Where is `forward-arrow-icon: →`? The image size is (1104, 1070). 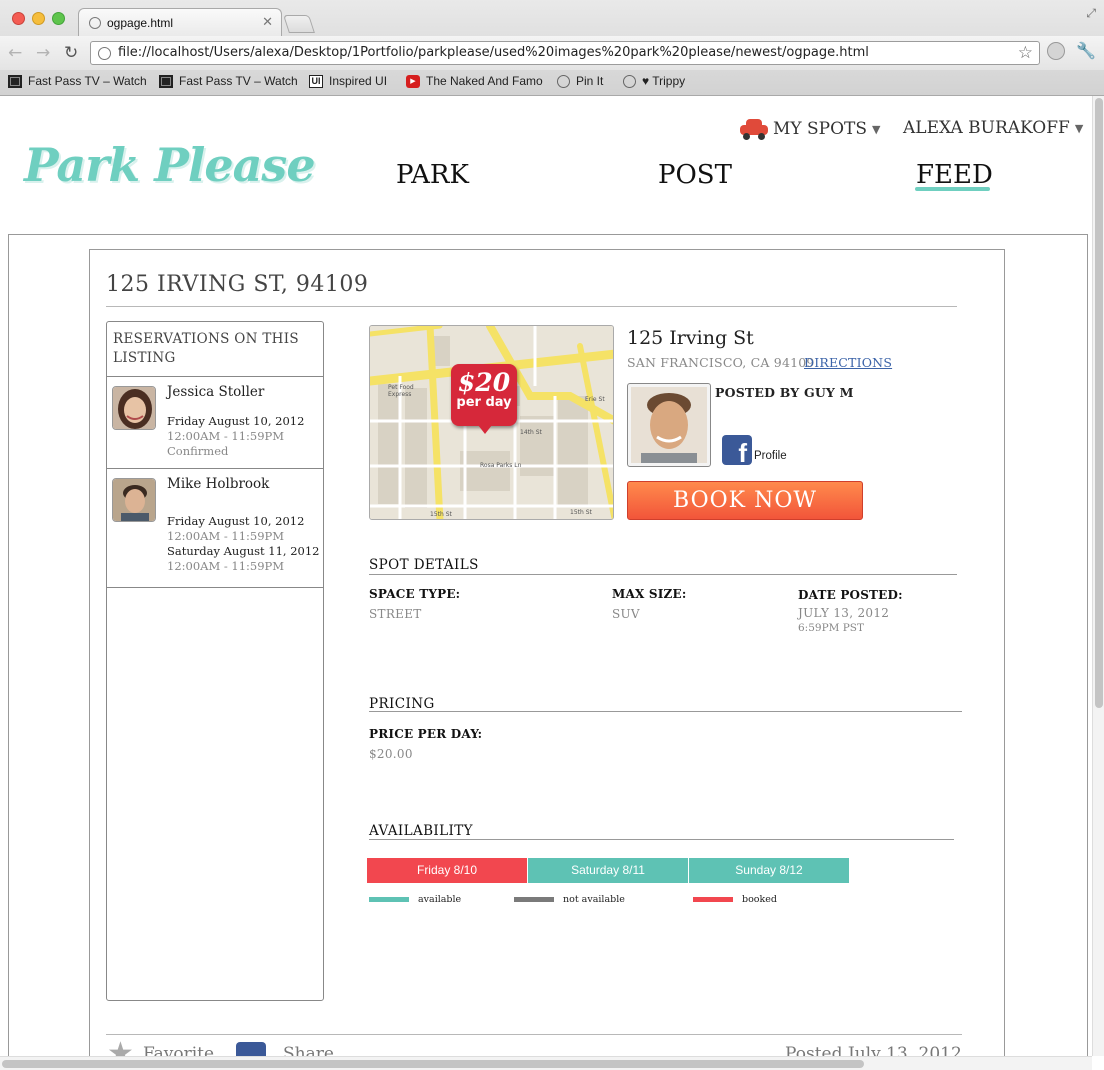
forward-arrow-icon: → is located at coordinates (43, 53).